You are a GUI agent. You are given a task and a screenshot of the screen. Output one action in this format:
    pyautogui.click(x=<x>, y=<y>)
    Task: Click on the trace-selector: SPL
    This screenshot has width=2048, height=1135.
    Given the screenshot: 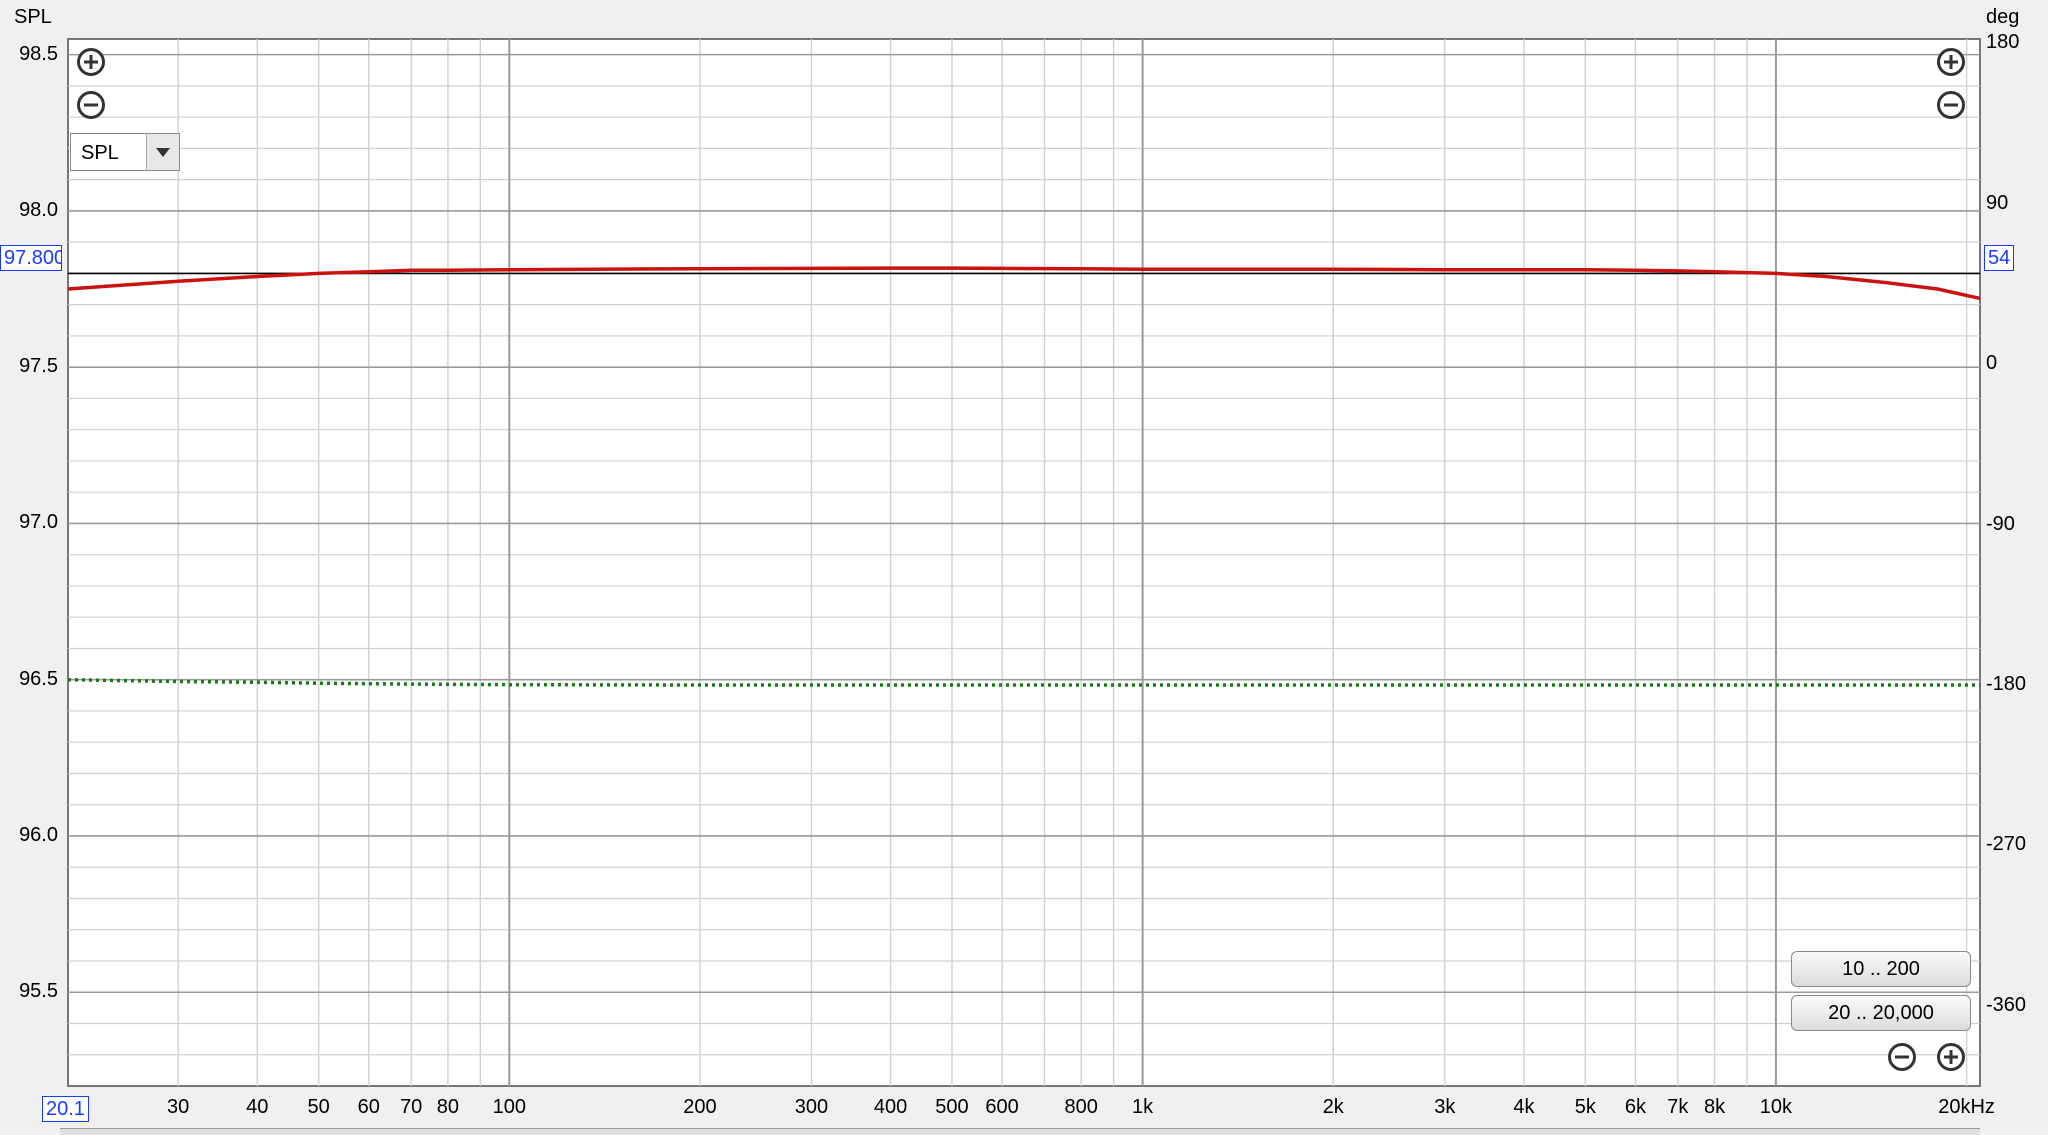 What is the action you would take?
    pyautogui.click(x=125, y=152)
    